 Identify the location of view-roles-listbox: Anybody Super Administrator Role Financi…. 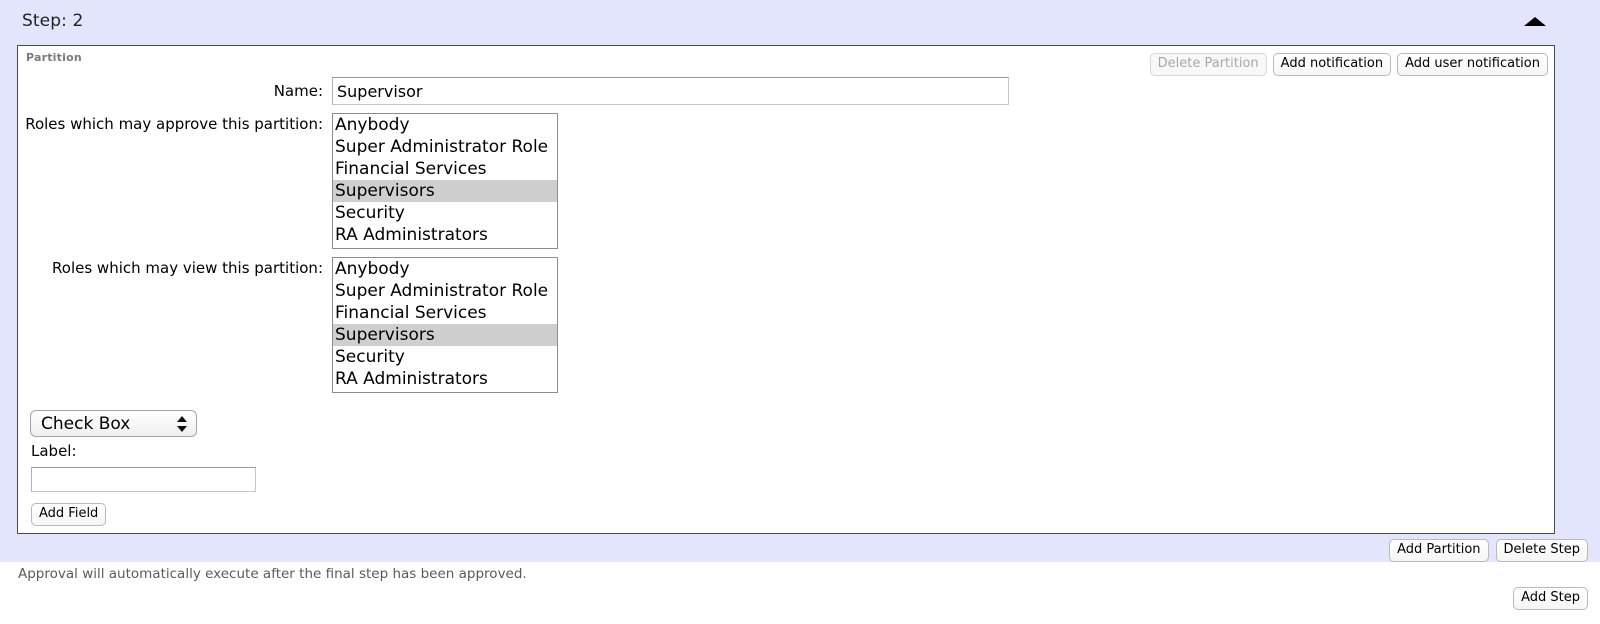
(445, 325).